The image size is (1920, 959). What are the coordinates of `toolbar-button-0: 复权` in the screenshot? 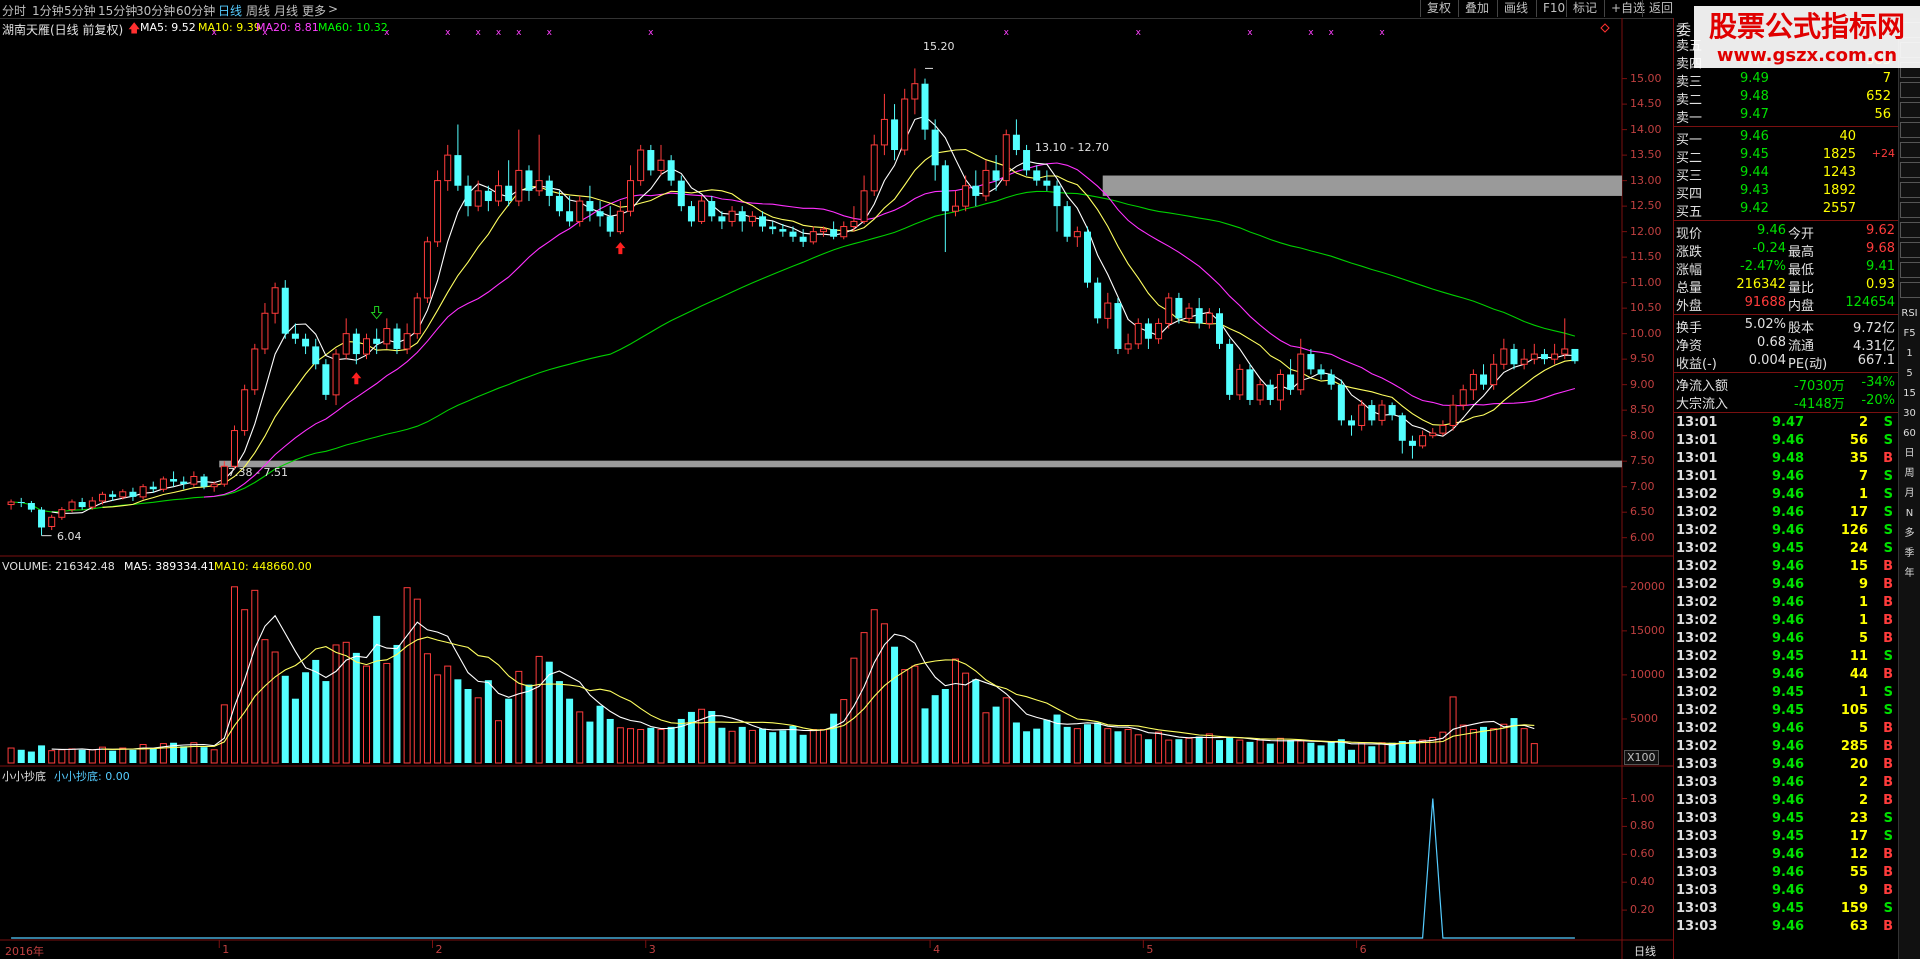 It's located at (1438, 8).